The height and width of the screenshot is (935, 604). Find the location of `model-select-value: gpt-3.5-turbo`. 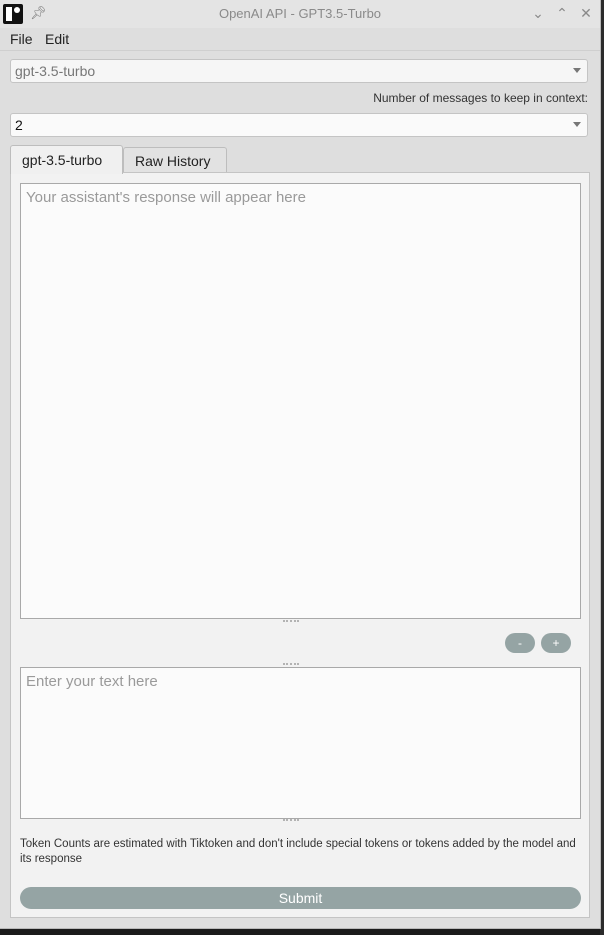

model-select-value: gpt-3.5-turbo is located at coordinates (55, 71).